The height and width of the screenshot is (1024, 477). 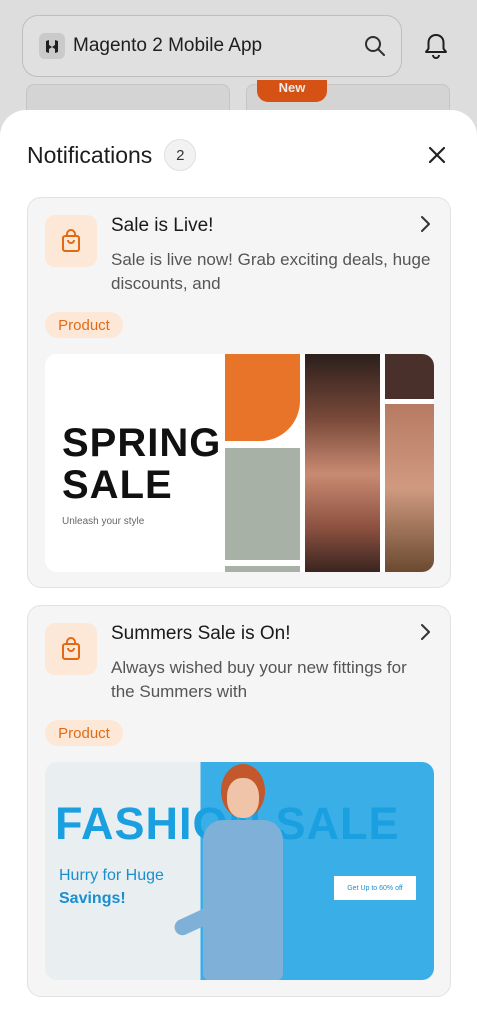 What do you see at coordinates (162, 225) in the screenshot?
I see `notification-title: Sale is Live!` at bounding box center [162, 225].